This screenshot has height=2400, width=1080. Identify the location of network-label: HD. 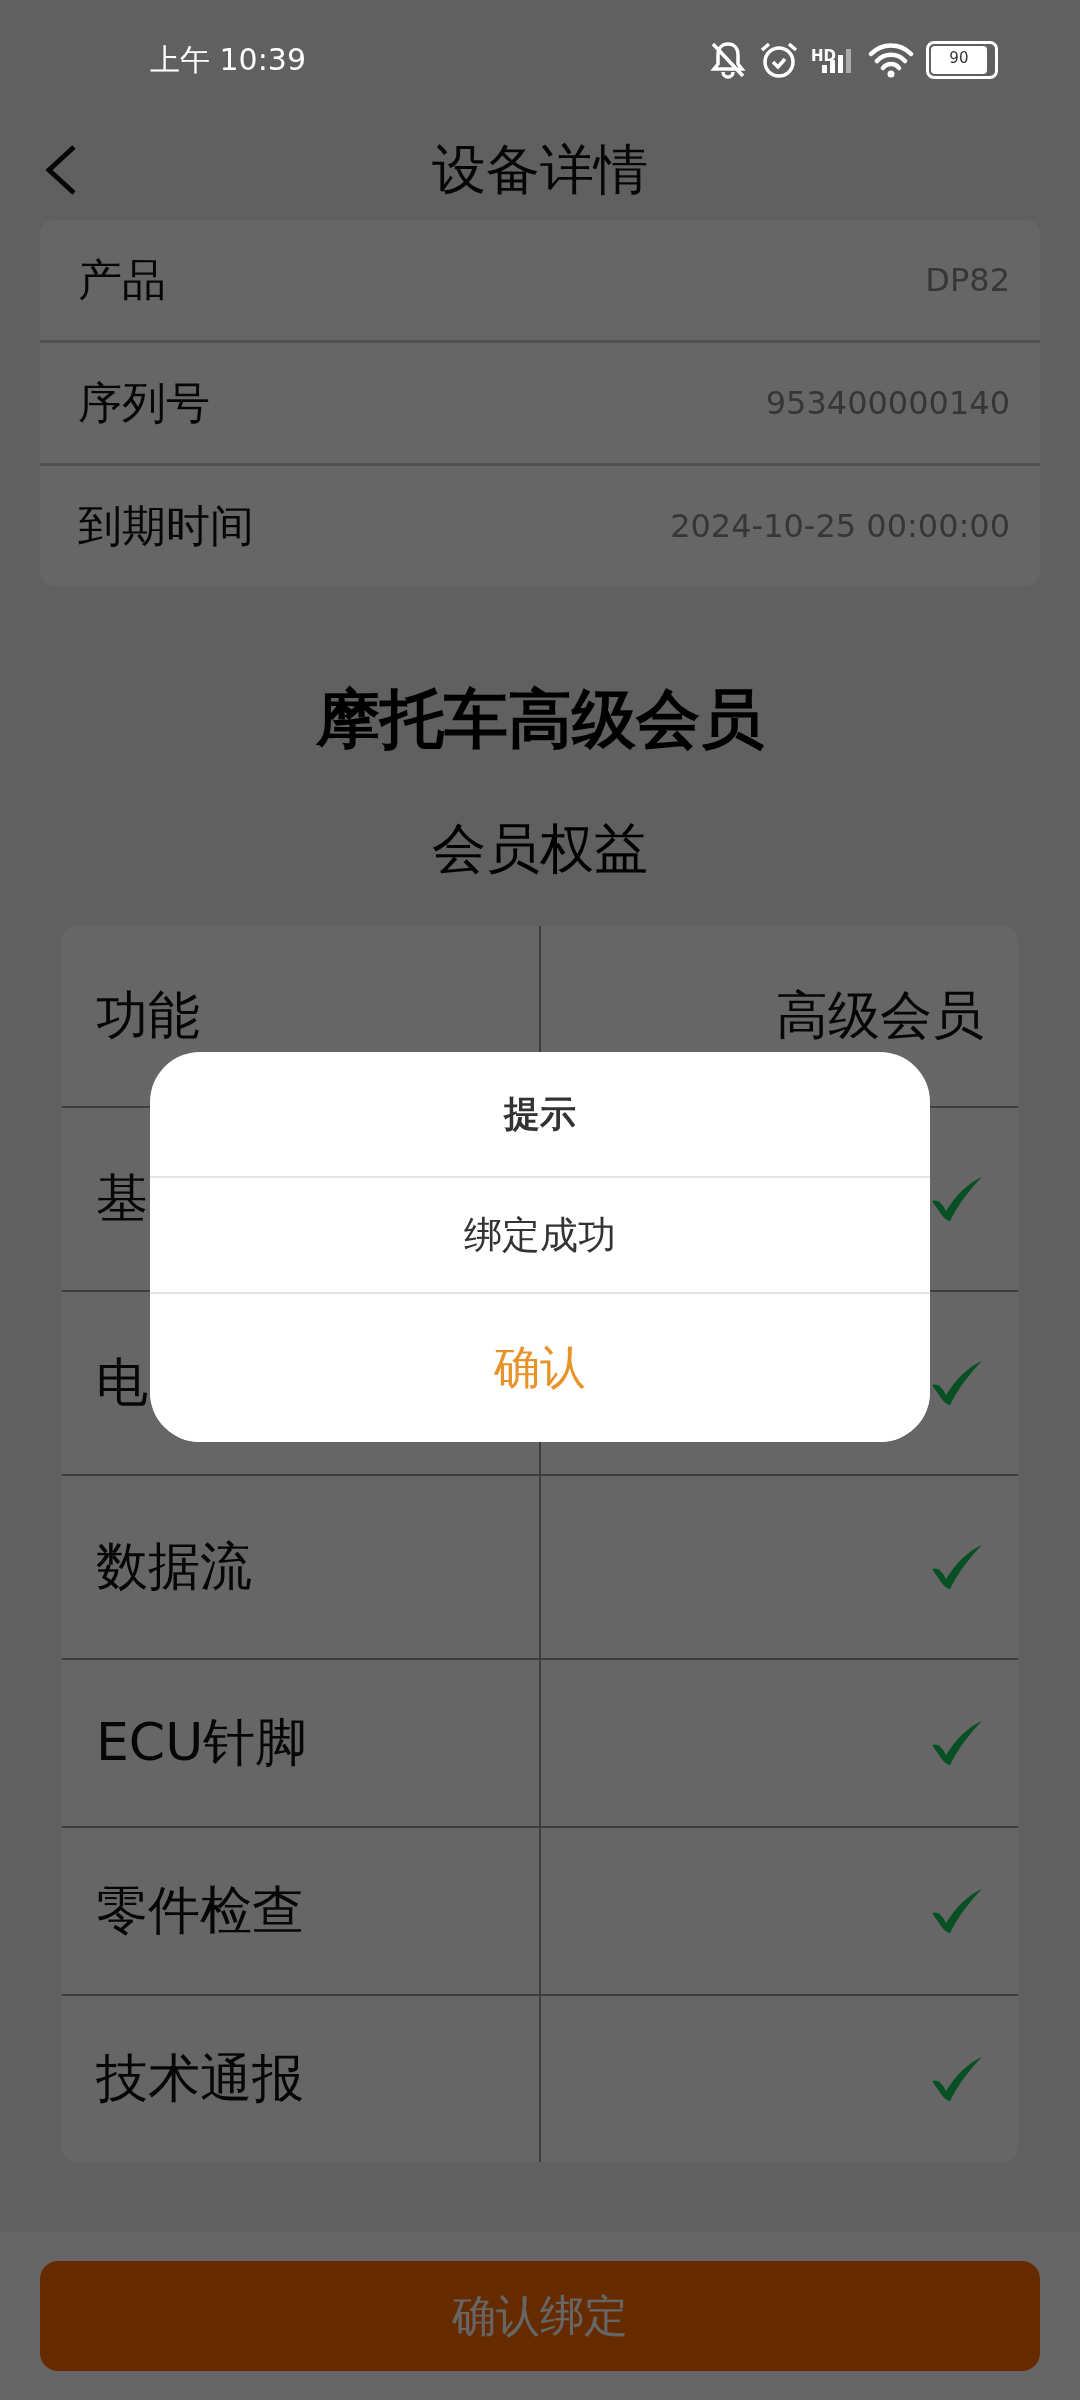
(823, 56).